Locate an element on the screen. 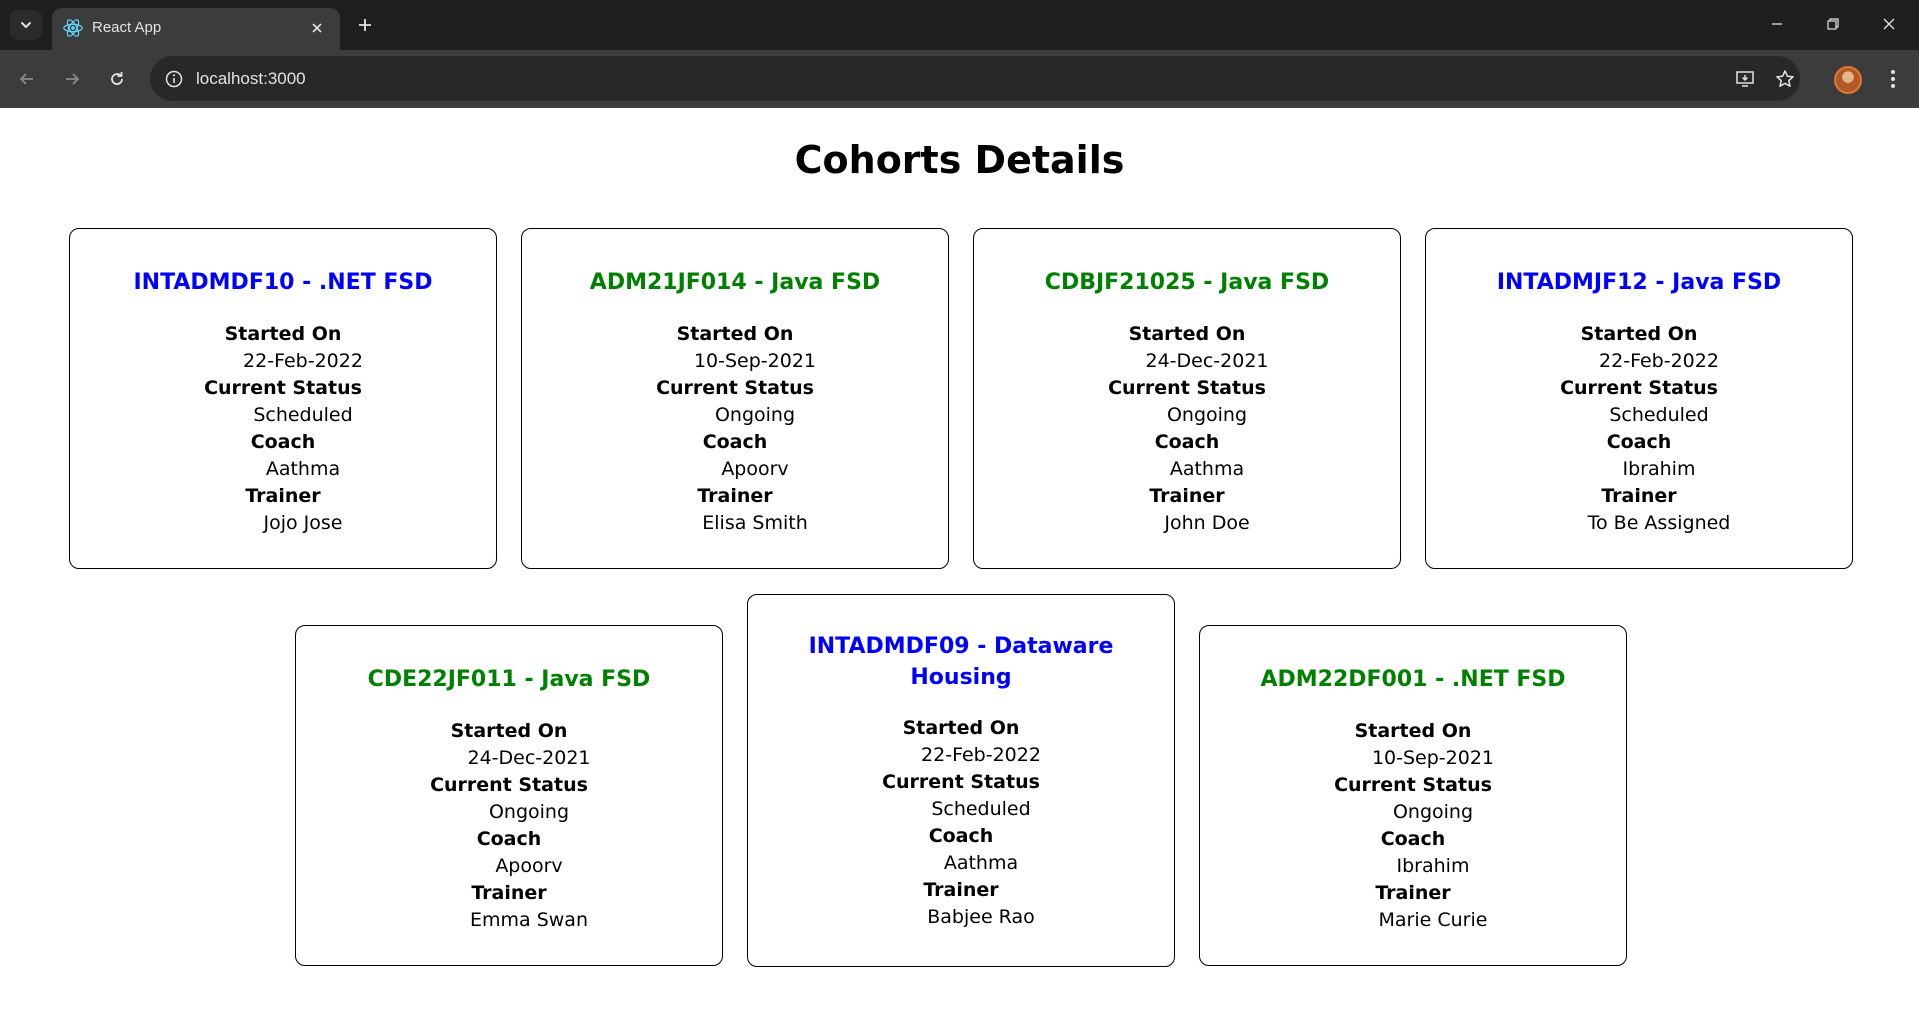 This screenshot has width=1919, height=1015. tab-close-button is located at coordinates (317, 28).